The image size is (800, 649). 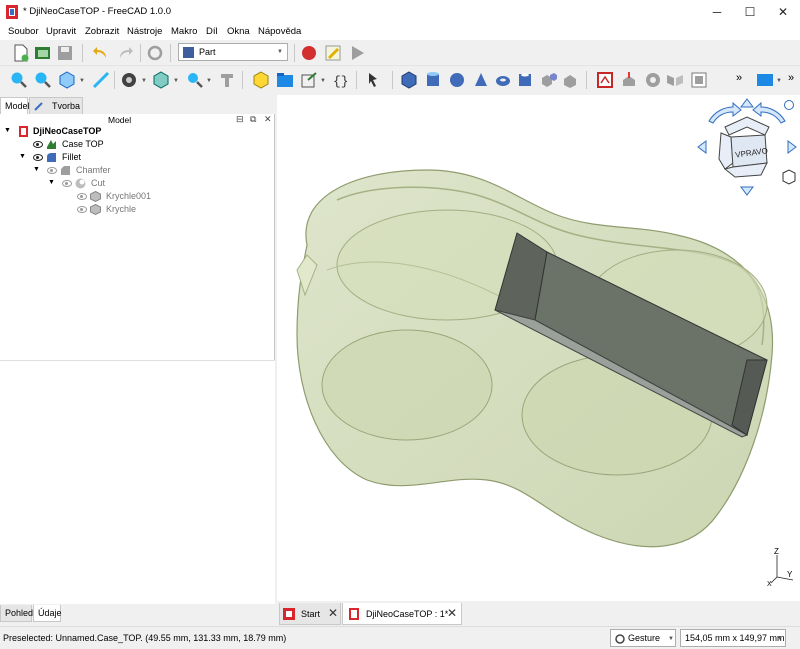 What do you see at coordinates (409, 80) in the screenshot?
I see `part-cube-icon` at bounding box center [409, 80].